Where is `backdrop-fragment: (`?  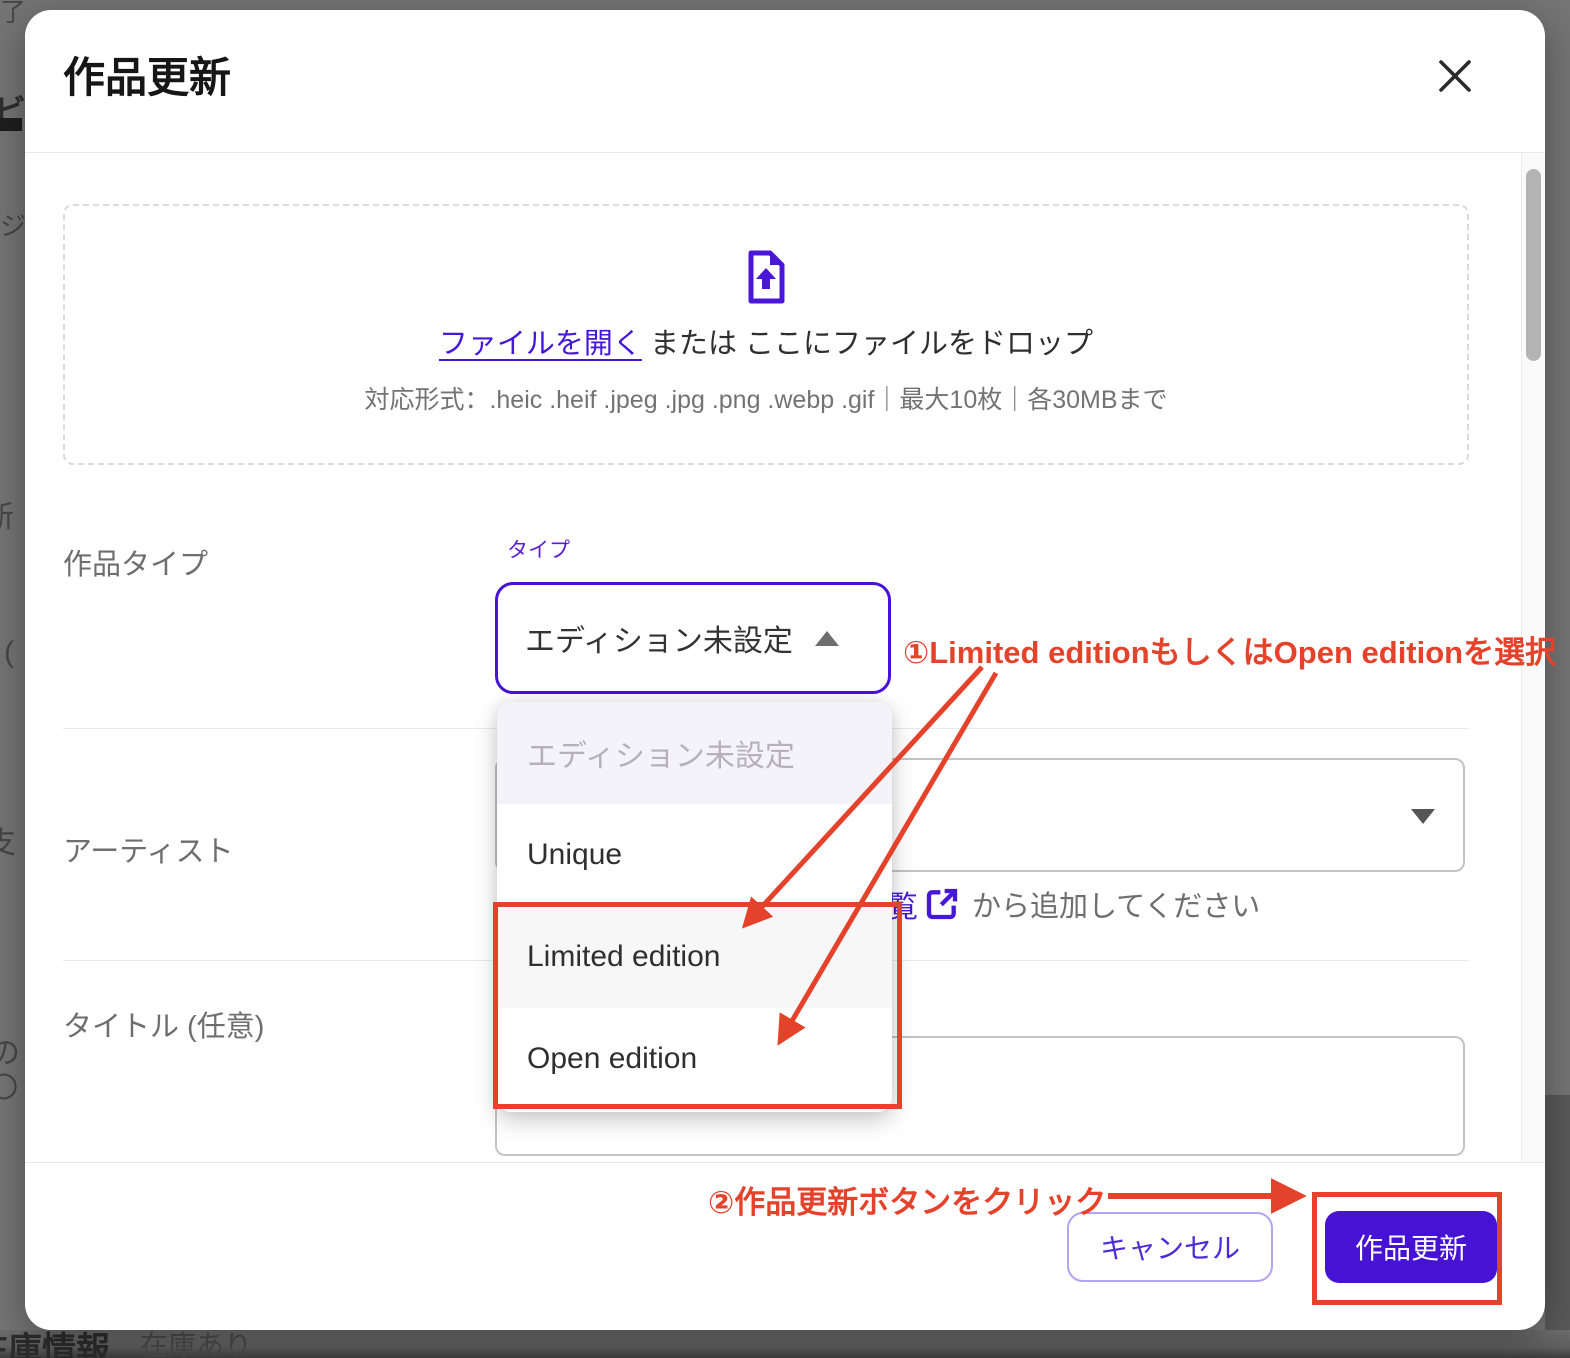 backdrop-fragment: ( is located at coordinates (9, 652).